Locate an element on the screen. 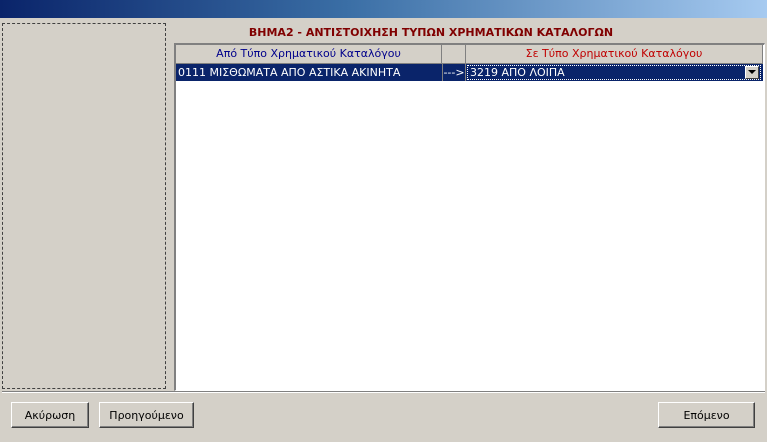  arrow-cell: ---> is located at coordinates (454, 72).